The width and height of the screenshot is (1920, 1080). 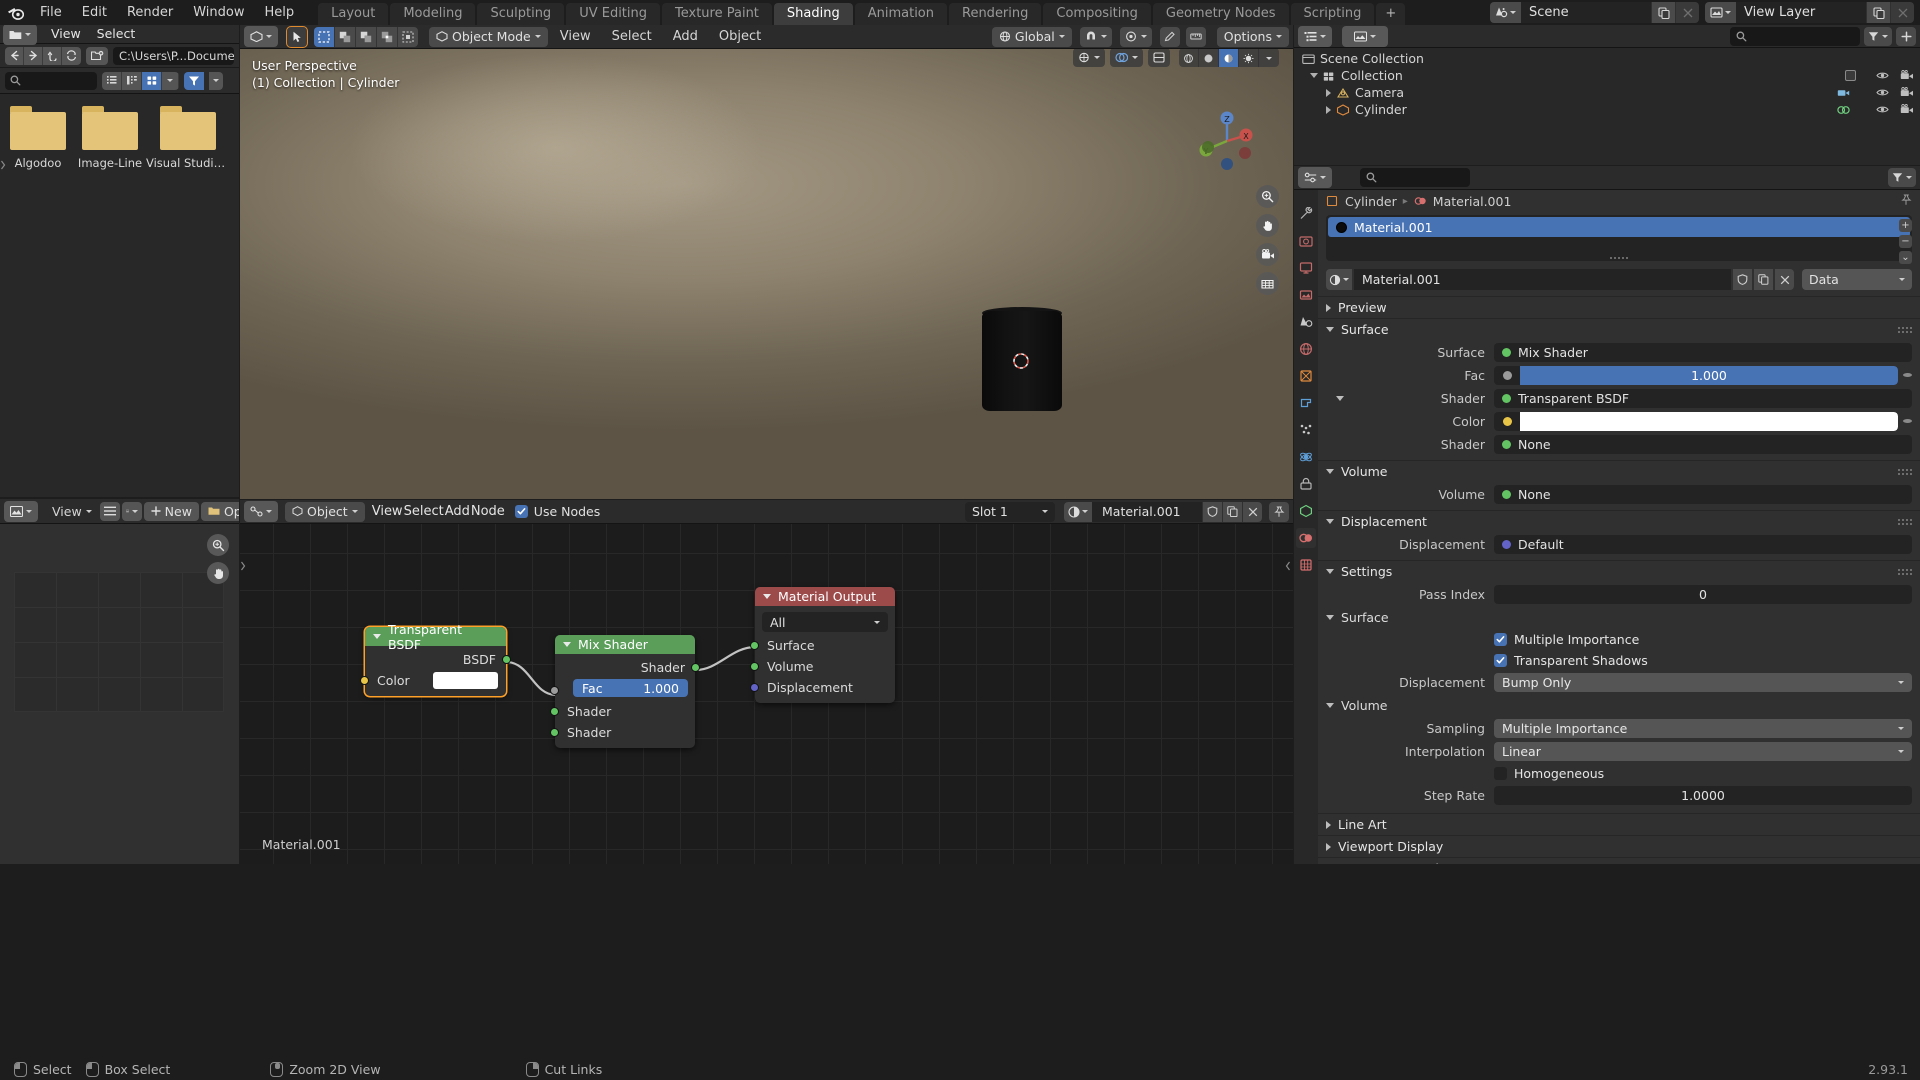 What do you see at coordinates (1902, 12) in the screenshot?
I see `remove-view-layer-button` at bounding box center [1902, 12].